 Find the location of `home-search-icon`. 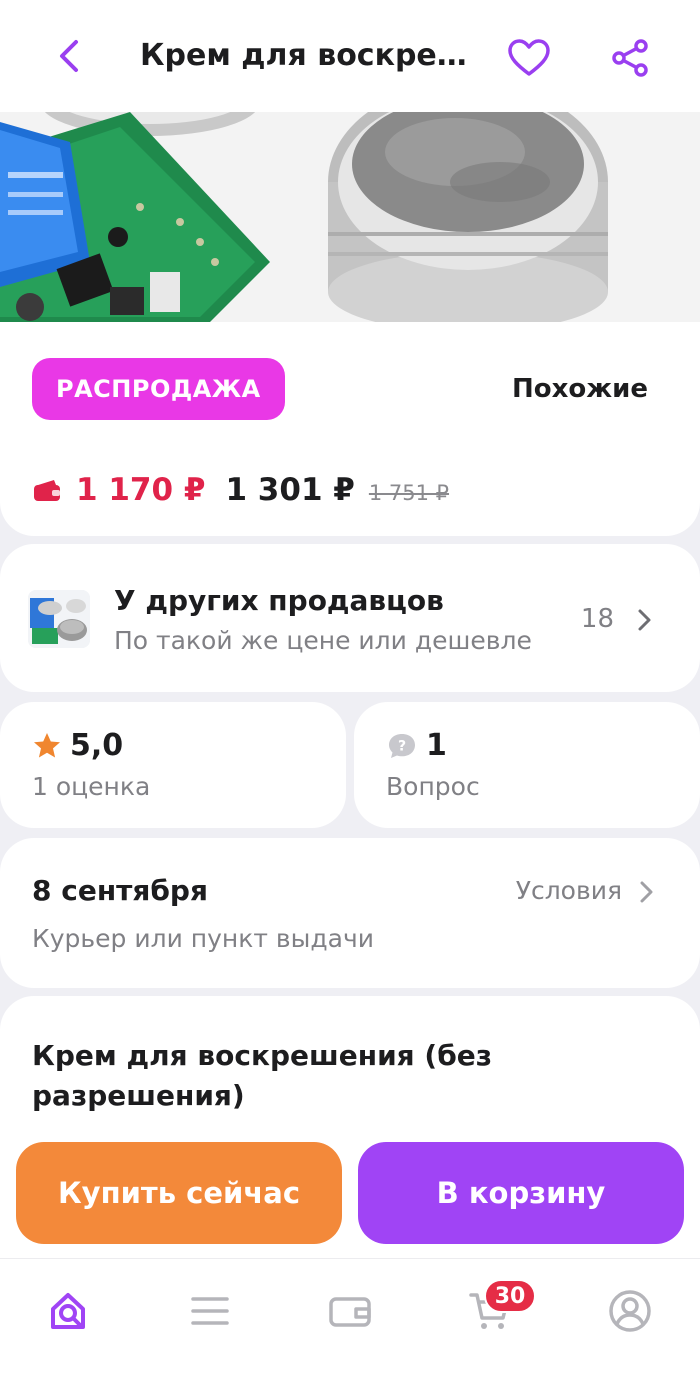

home-search-icon is located at coordinates (68, 1311).